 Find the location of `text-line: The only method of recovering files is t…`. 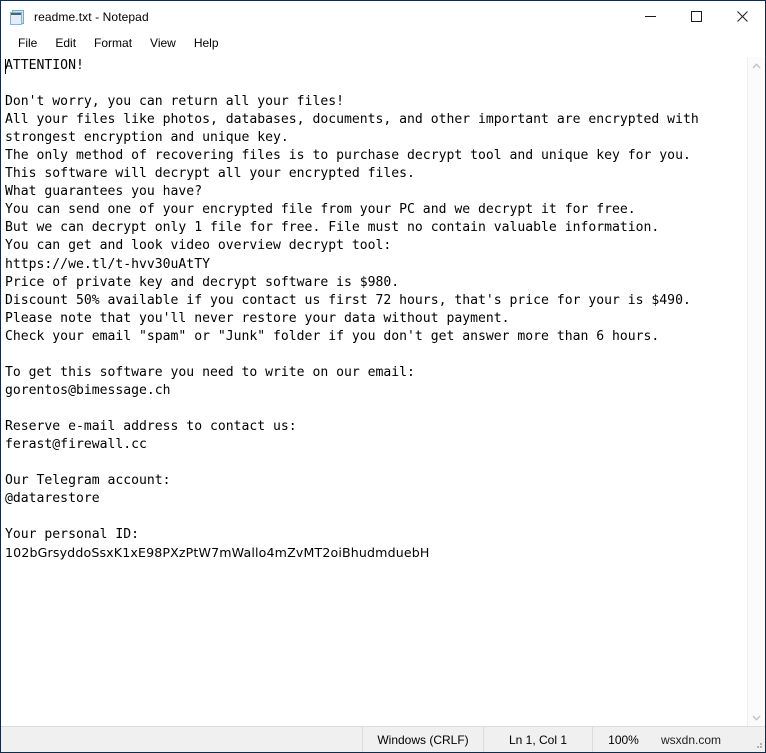

text-line: The only method of recovering files is t… is located at coordinates (348, 156).